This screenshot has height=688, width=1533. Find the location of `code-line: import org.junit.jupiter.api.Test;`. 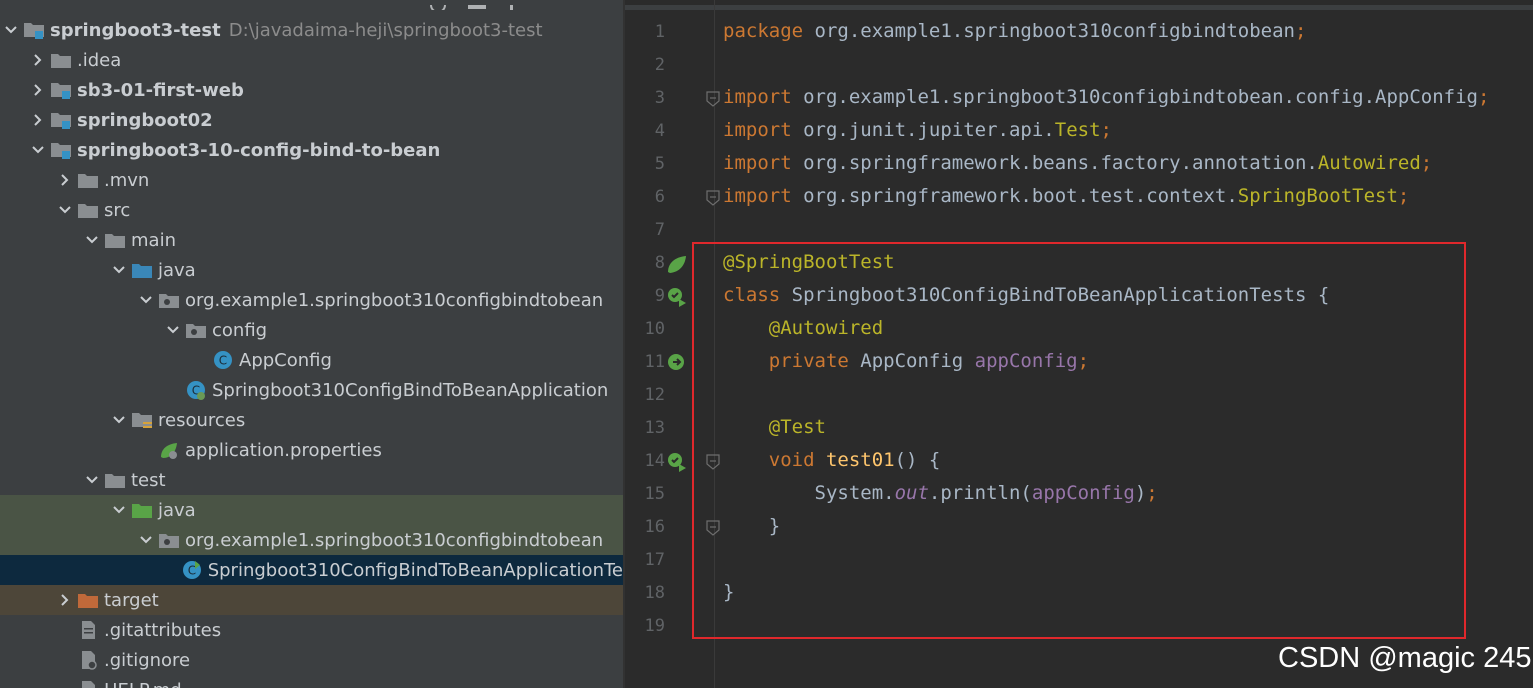

code-line: import org.junit.jupiter.api.Test; is located at coordinates (917, 130).